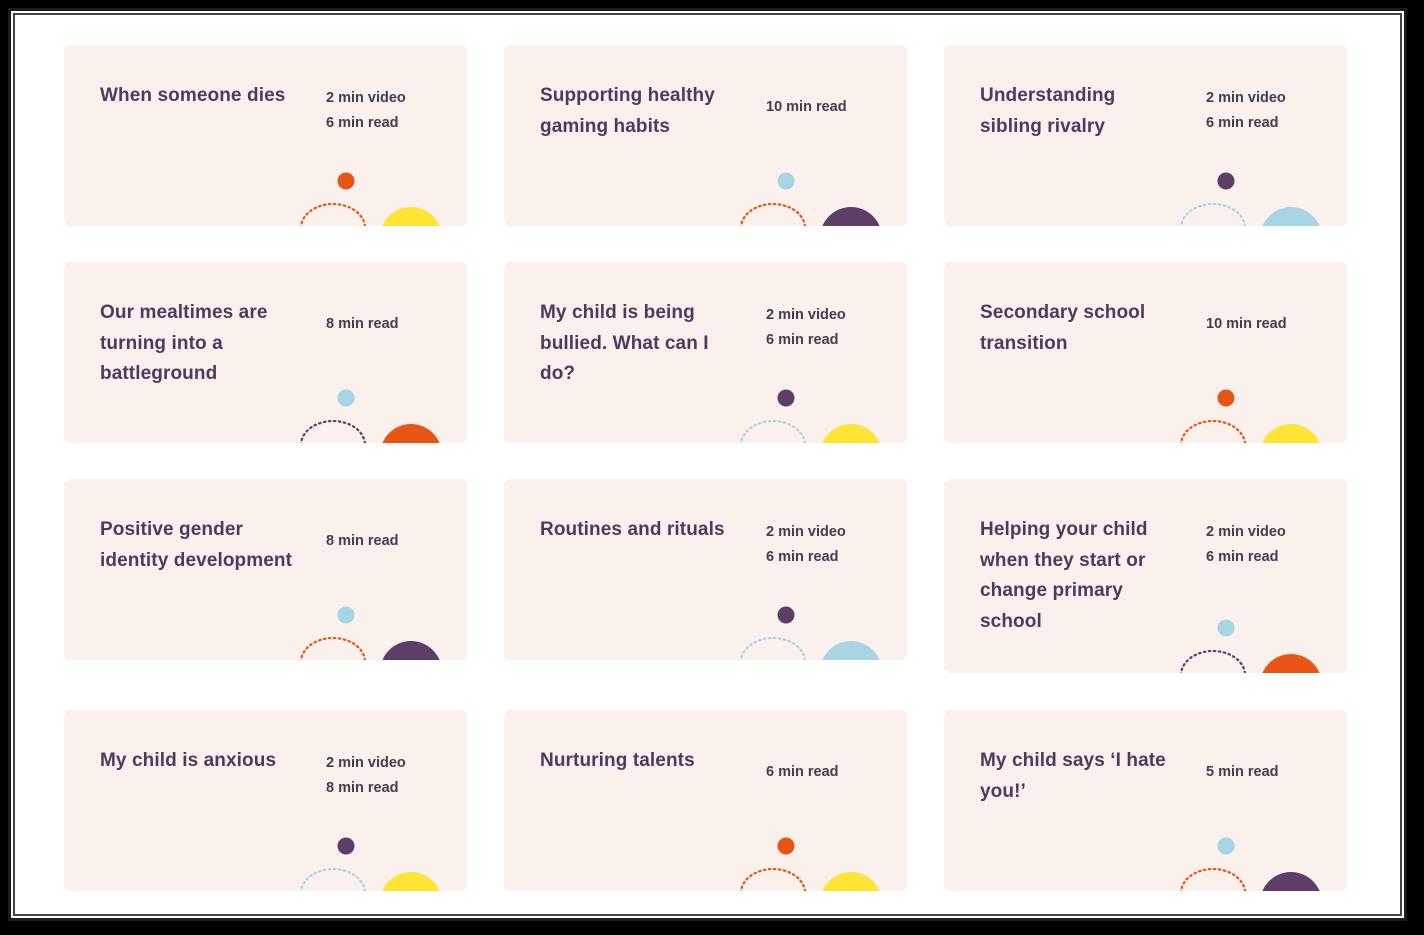 Image resolution: width=1424 pixels, height=935 pixels. I want to click on card-title: My child is anxious, so click(200, 761).